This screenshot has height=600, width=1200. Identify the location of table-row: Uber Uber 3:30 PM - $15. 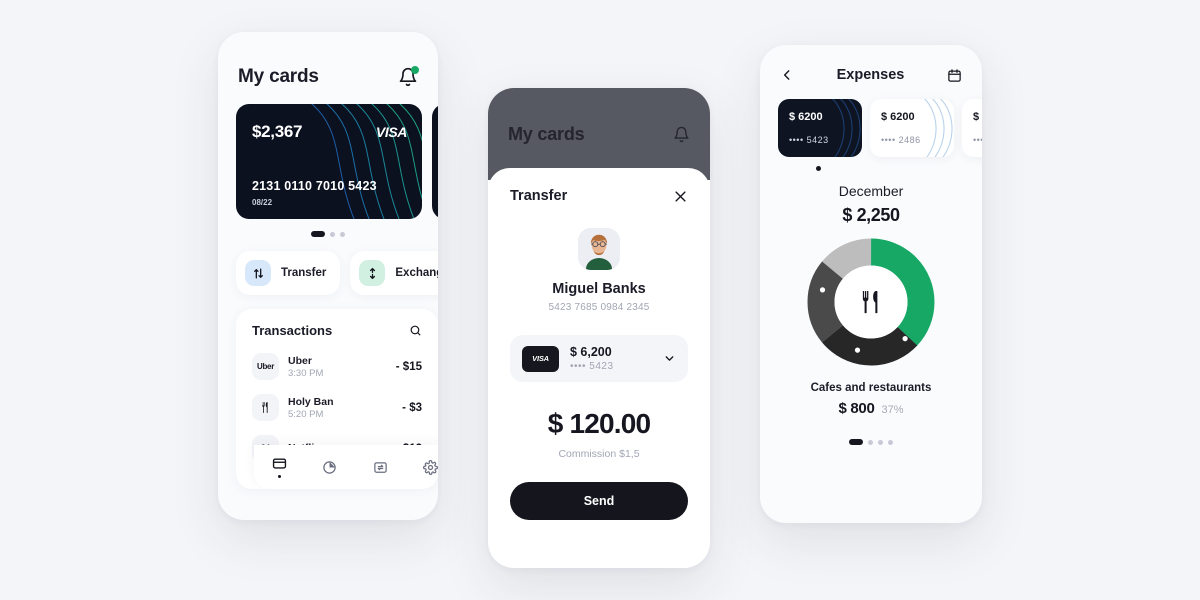
(337, 366).